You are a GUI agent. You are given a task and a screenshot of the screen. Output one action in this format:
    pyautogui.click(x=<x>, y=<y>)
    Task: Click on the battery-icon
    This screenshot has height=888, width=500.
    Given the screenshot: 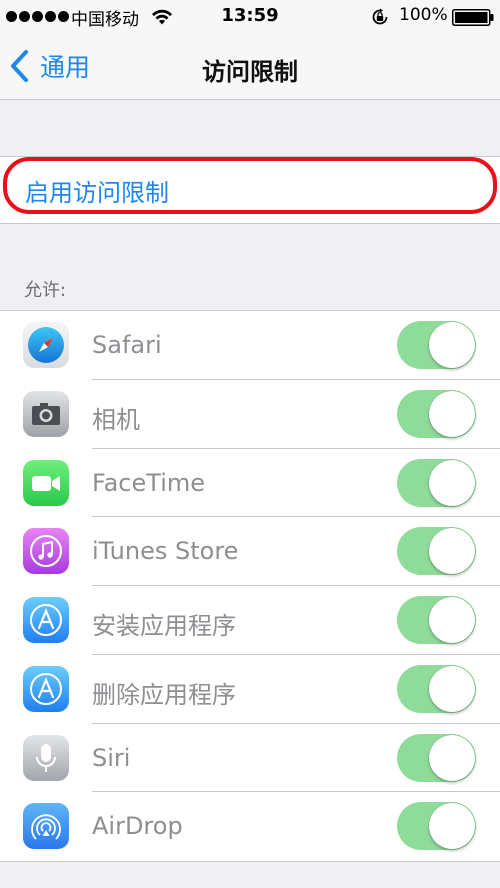 What is the action you would take?
    pyautogui.click(x=473, y=17)
    